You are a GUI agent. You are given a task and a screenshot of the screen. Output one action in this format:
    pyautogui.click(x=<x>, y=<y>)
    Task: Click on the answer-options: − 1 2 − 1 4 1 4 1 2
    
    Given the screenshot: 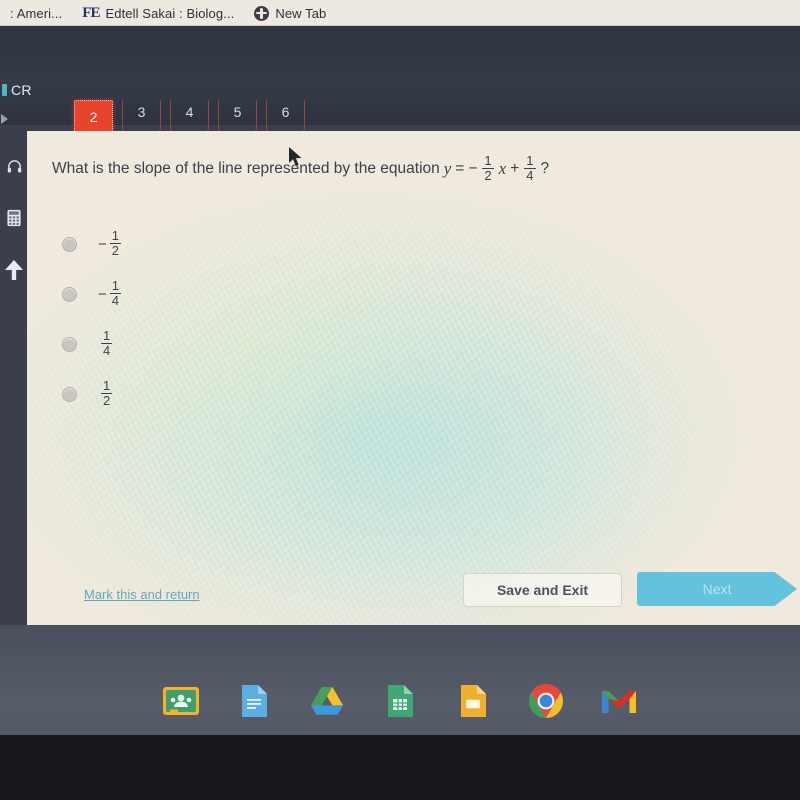 What is the action you would take?
    pyautogui.click(x=92, y=319)
    